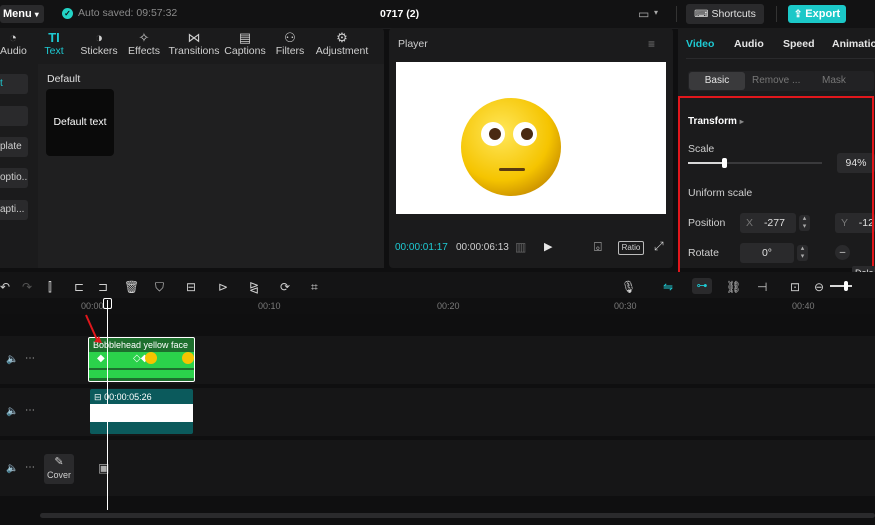 The image size is (875, 525). What do you see at coordinates (67, 13) in the screenshot?
I see `check-icon: ✓` at bounding box center [67, 13].